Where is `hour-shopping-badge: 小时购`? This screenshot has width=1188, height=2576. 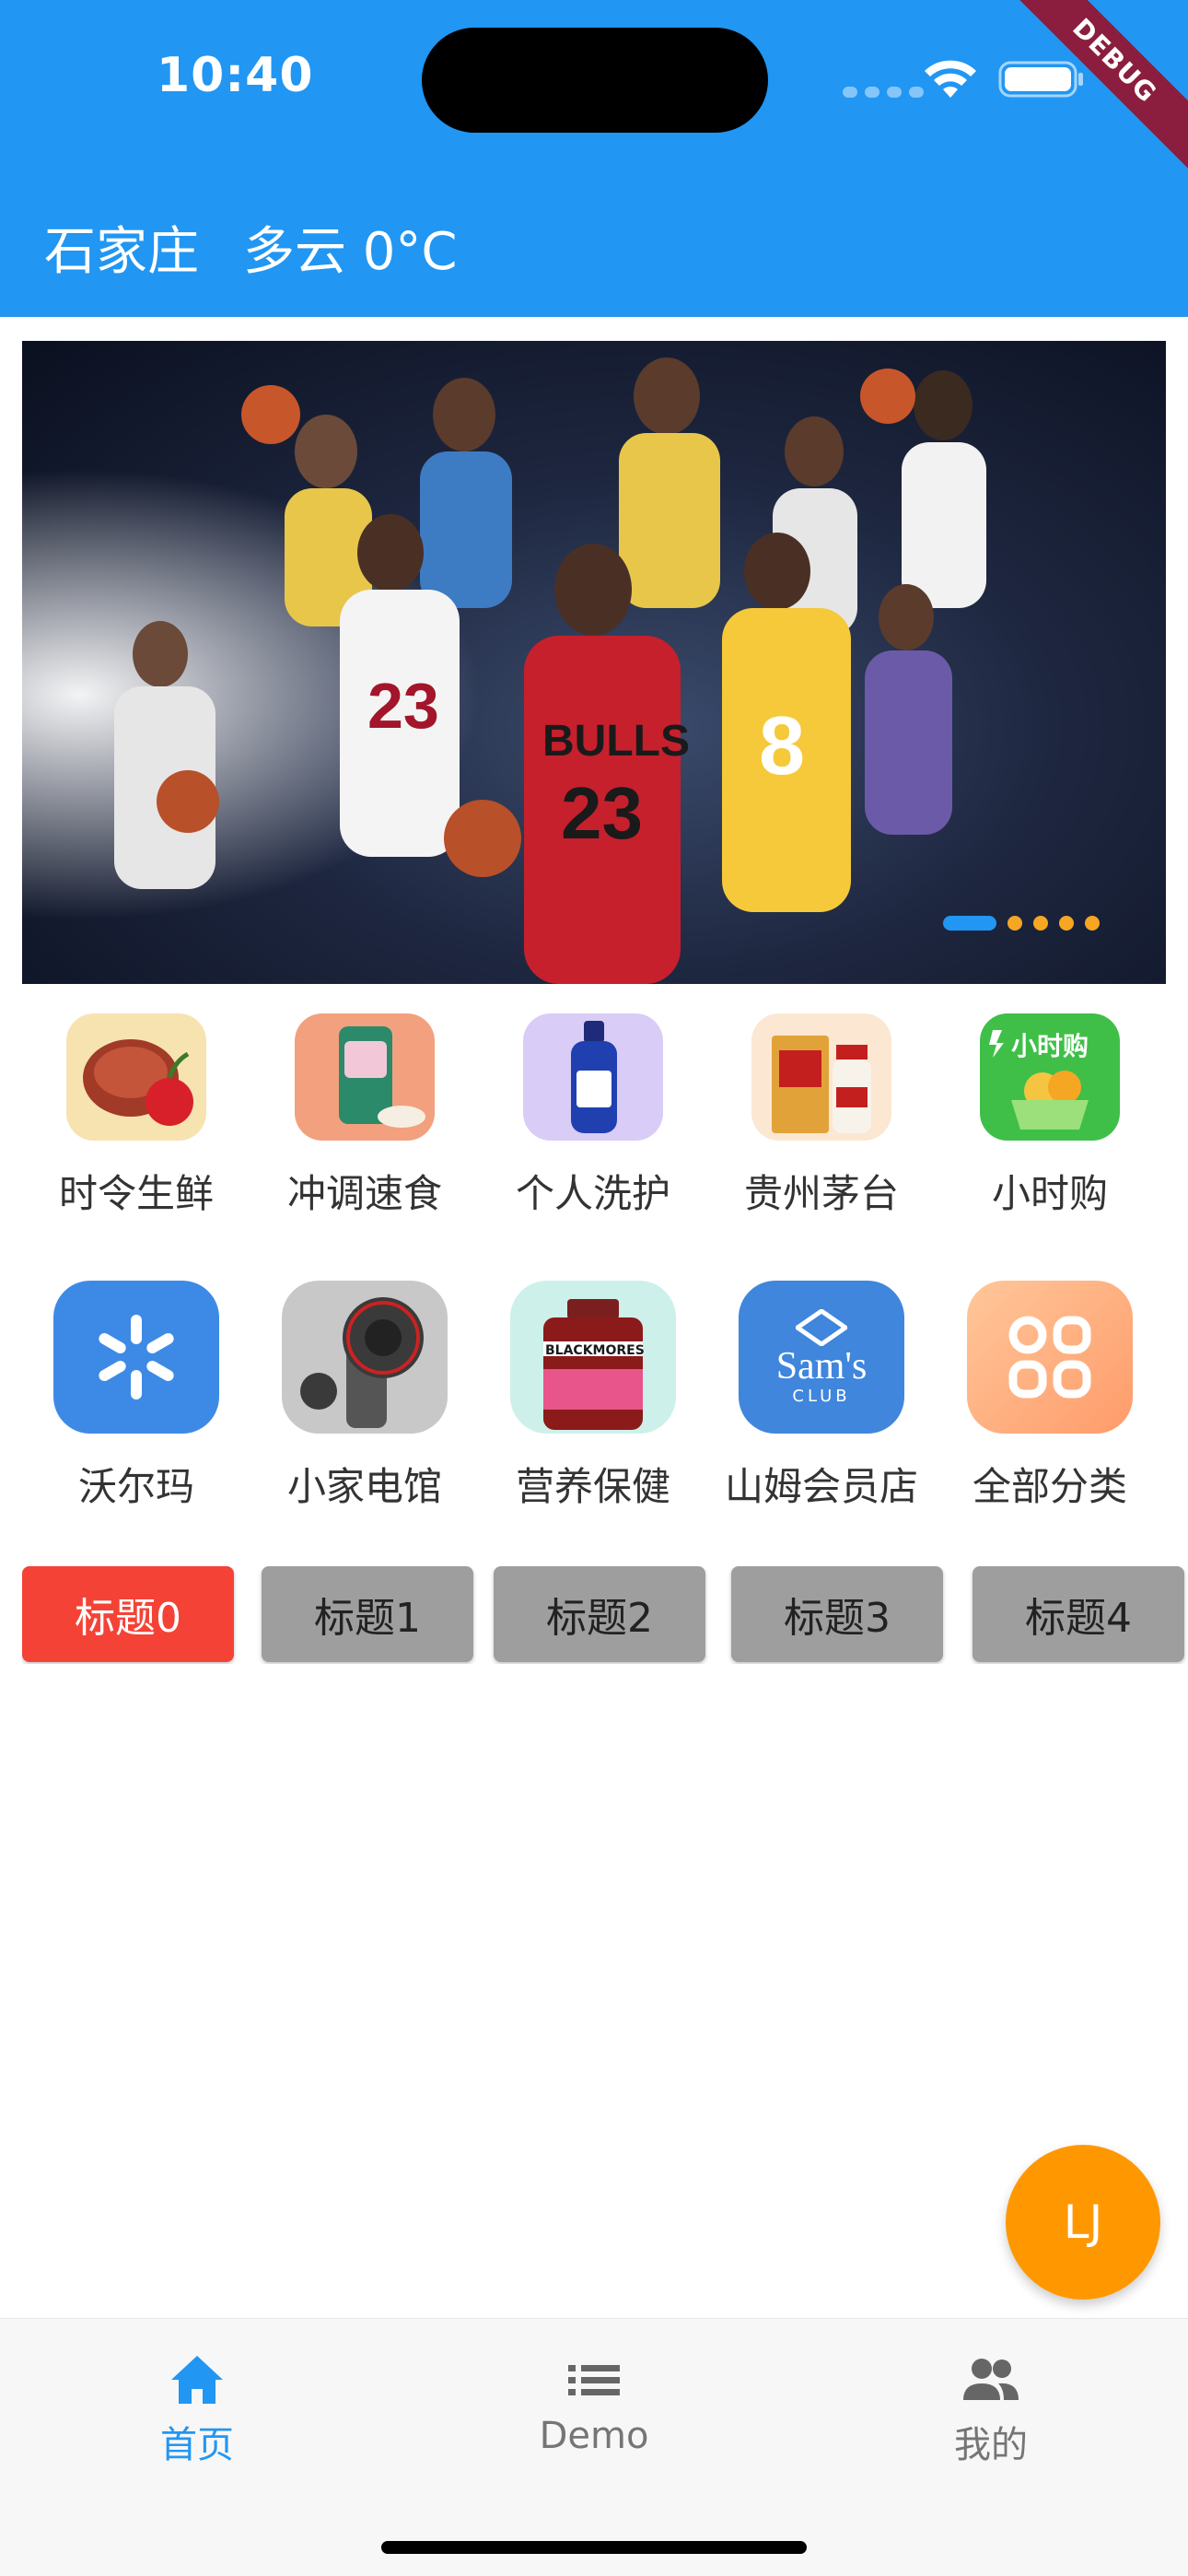 hour-shopping-badge: 小时购 is located at coordinates (1050, 1046).